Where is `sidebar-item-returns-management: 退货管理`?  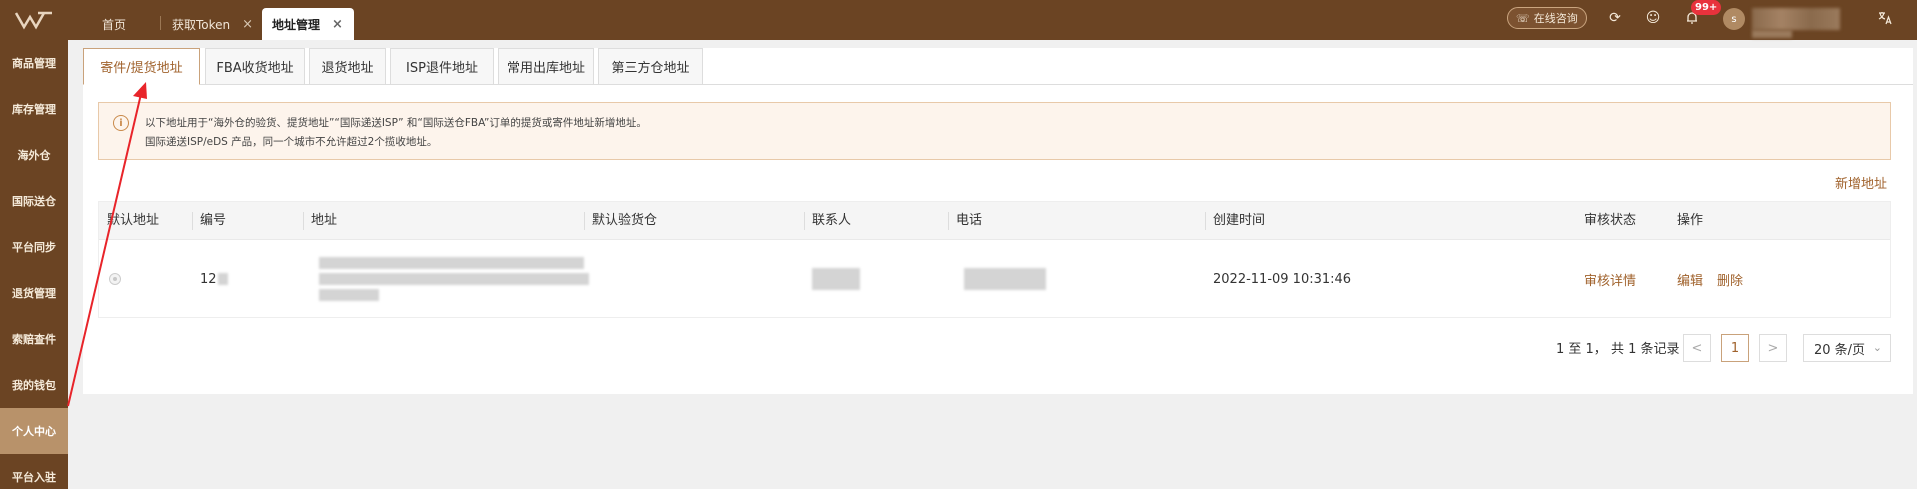
sidebar-item-returns-management: 退货管理 is located at coordinates (34, 293).